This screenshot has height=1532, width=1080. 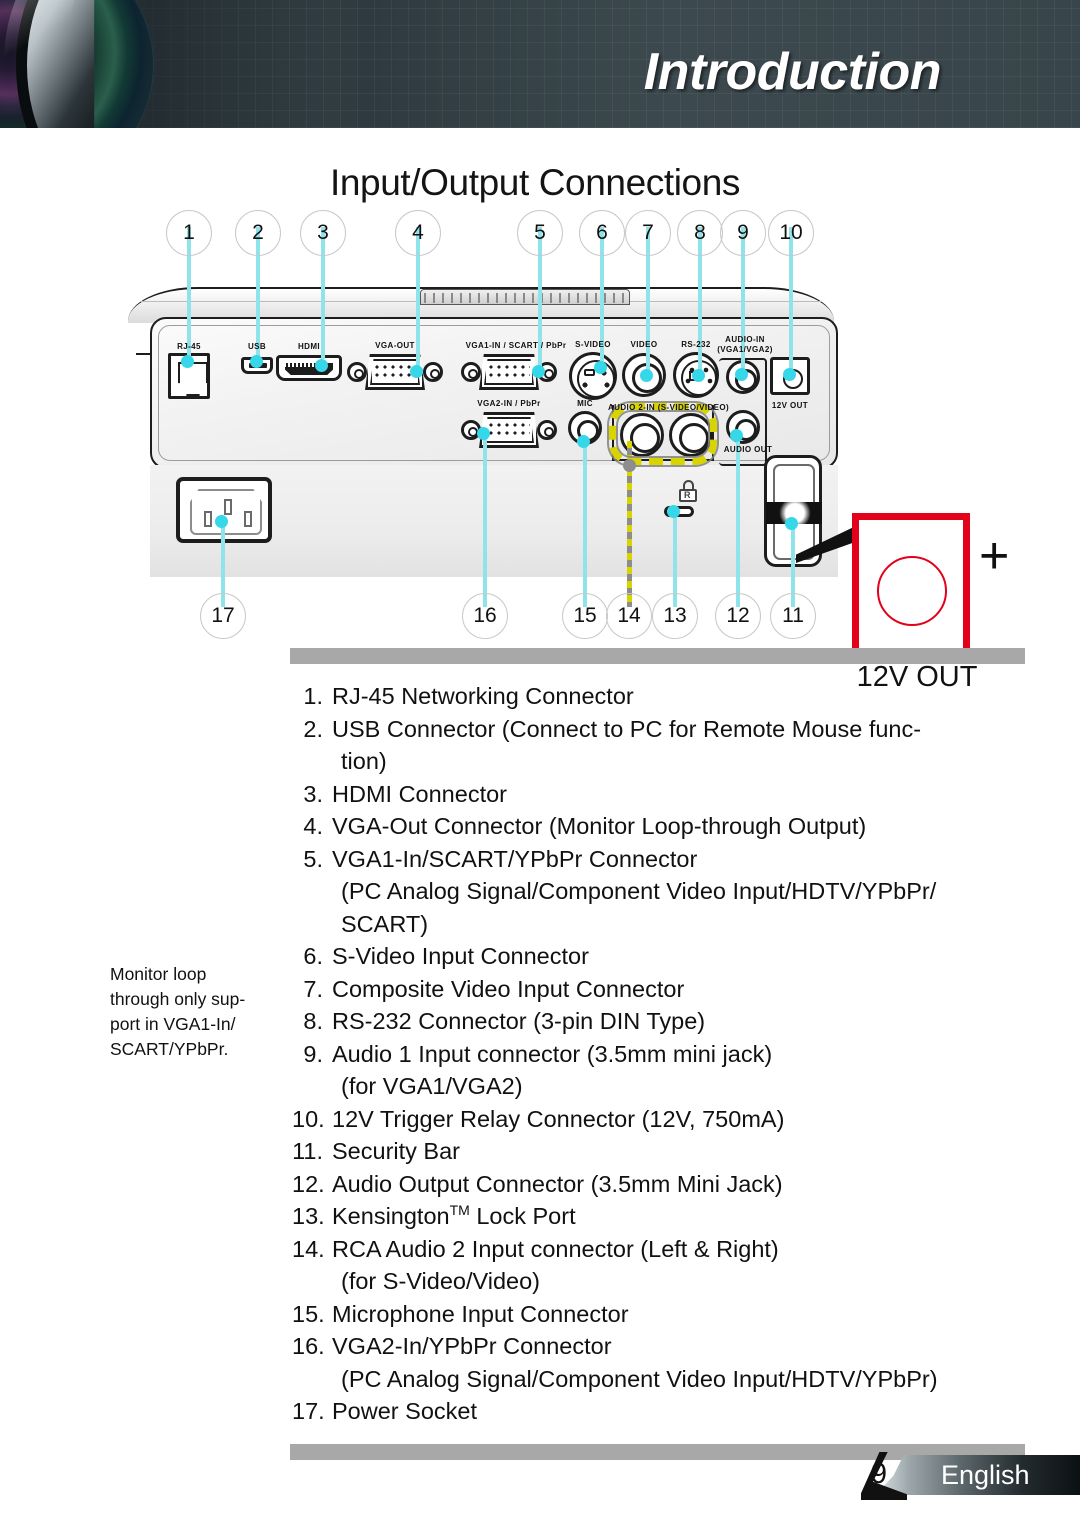 What do you see at coordinates (519, 1021) in the screenshot?
I see `list-item-text: RS-232 Connector (3-pin DIN Type)` at bounding box center [519, 1021].